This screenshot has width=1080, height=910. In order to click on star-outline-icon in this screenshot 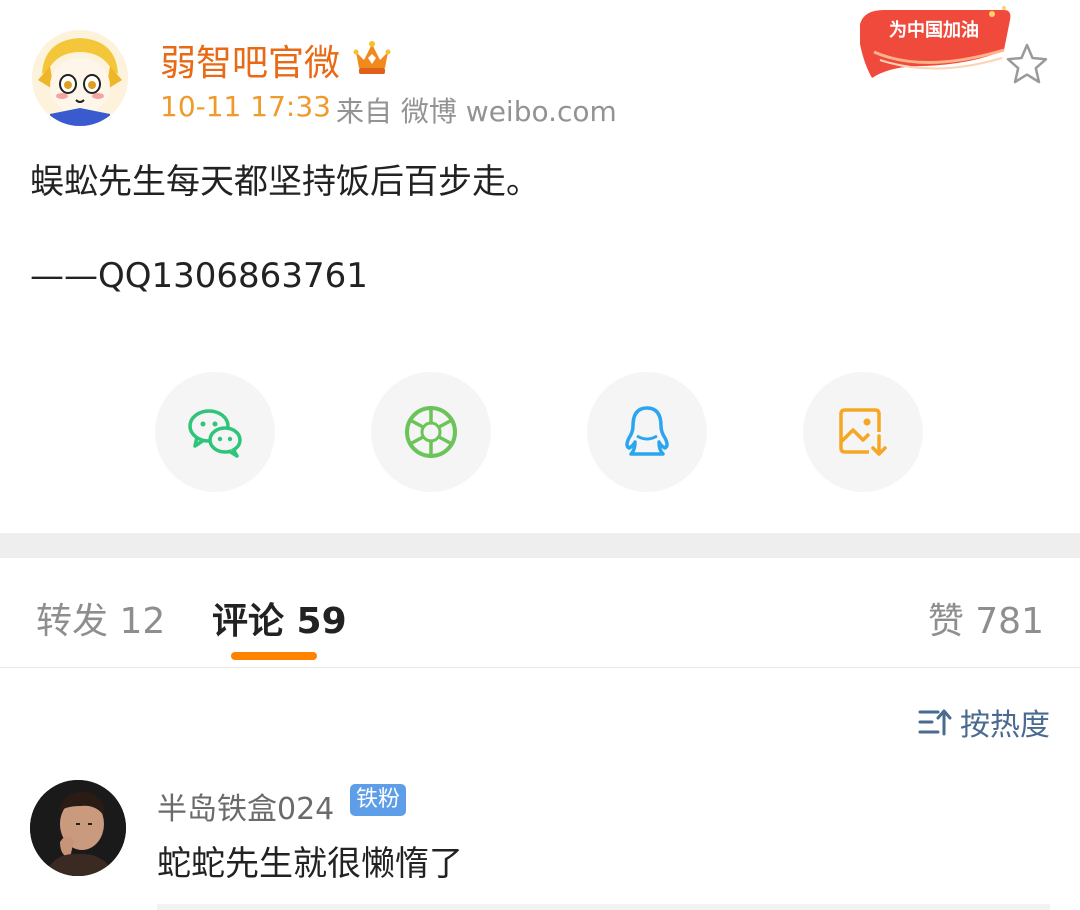, I will do `click(1027, 63)`.